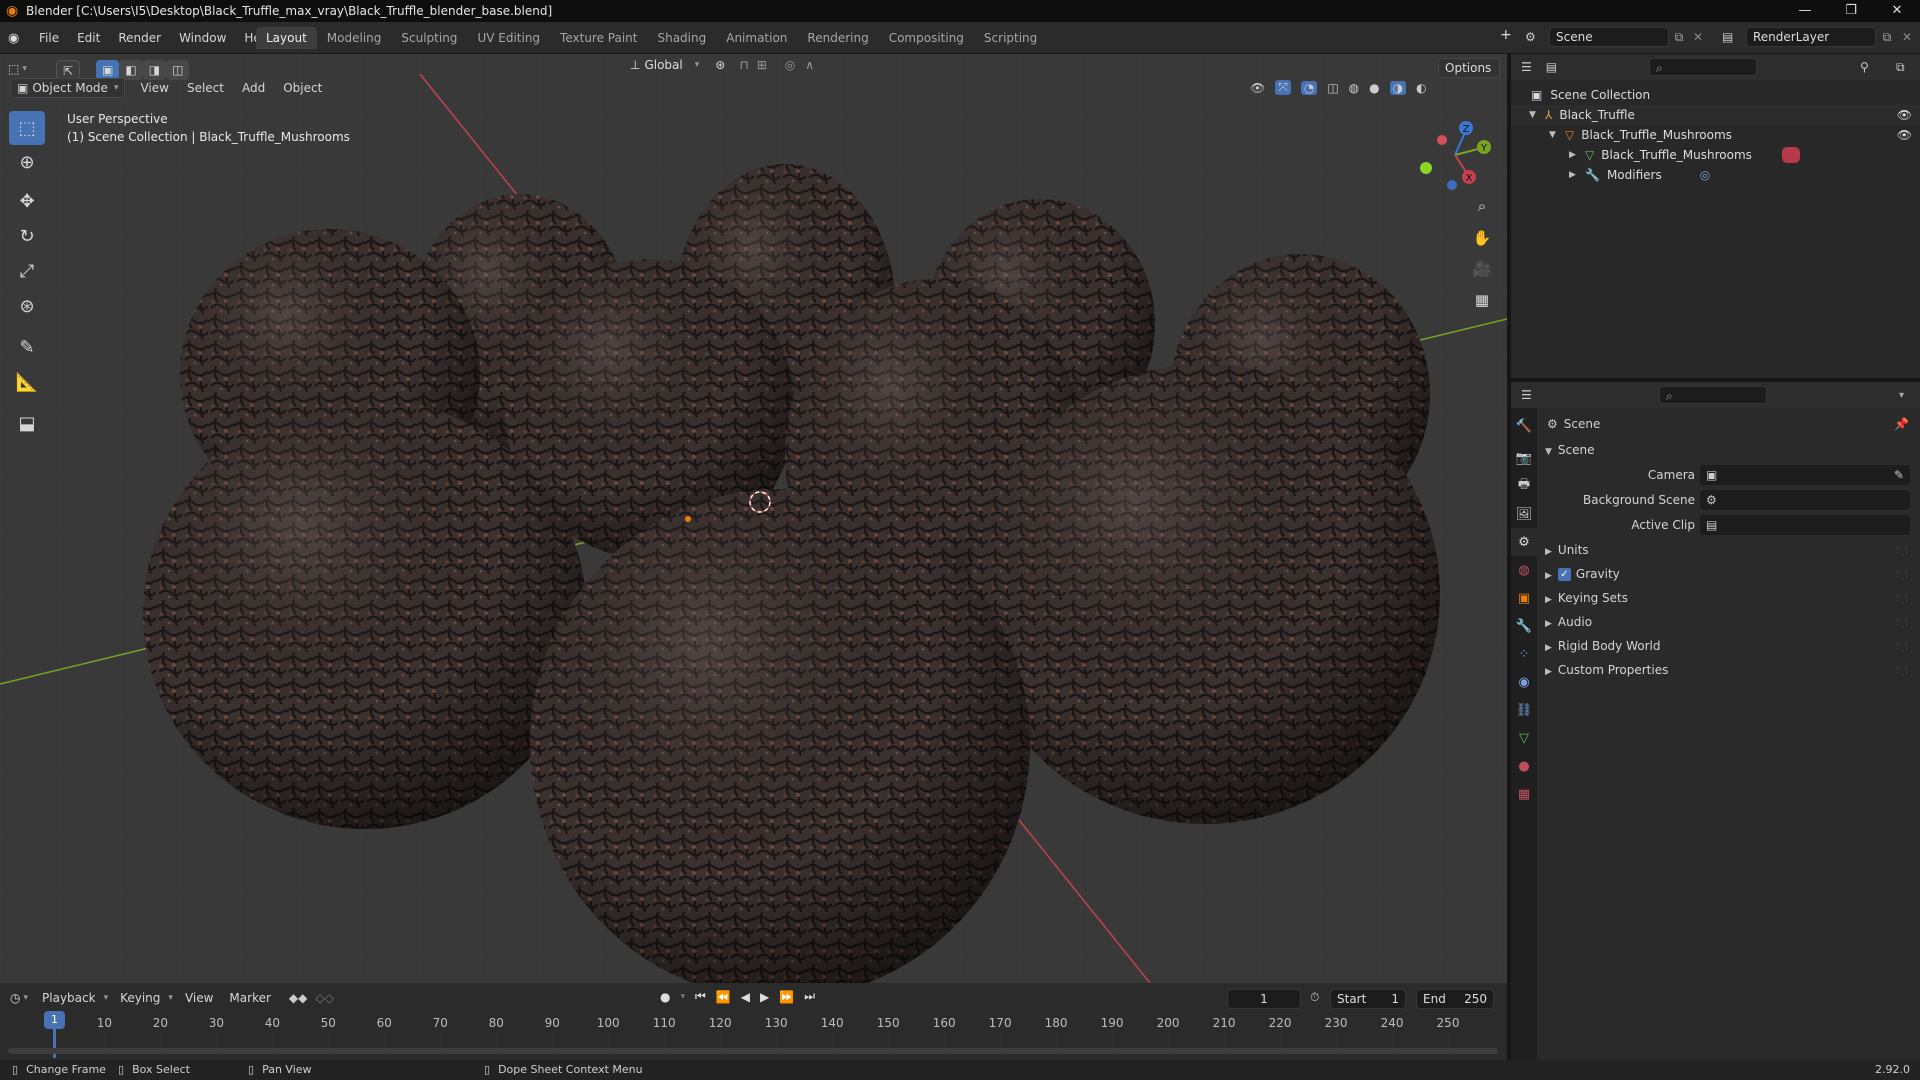 This screenshot has width=1920, height=1080. Describe the element at coordinates (1283, 87) in the screenshot. I see `gizmo-toggle-icon: ⤧` at that location.